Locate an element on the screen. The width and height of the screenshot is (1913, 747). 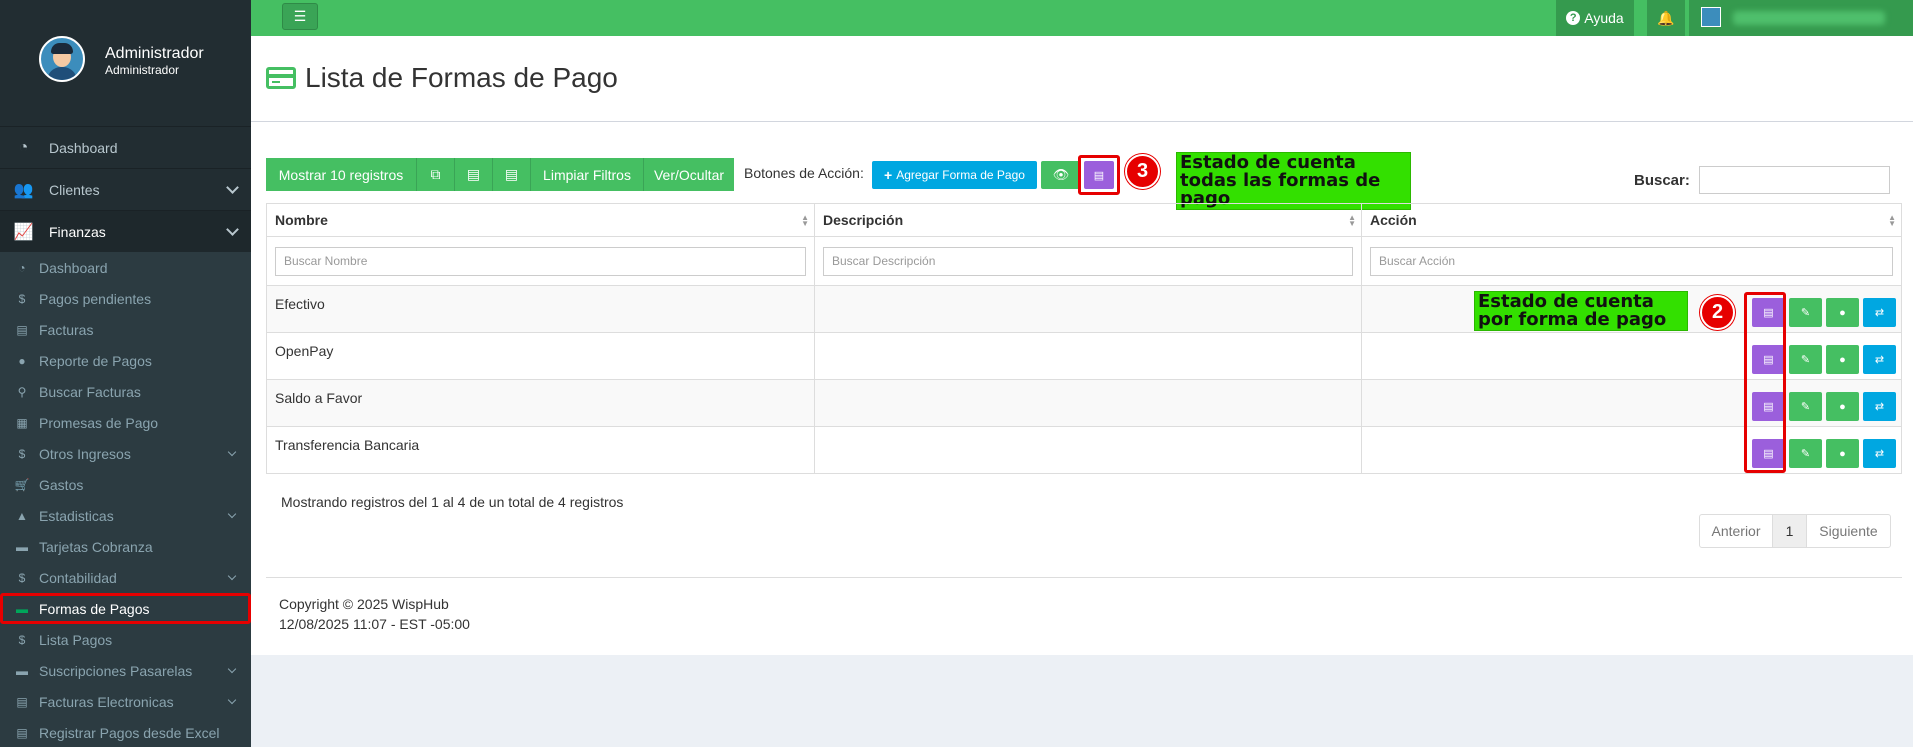
all-statement-button: ▤ is located at coordinates (1099, 175).